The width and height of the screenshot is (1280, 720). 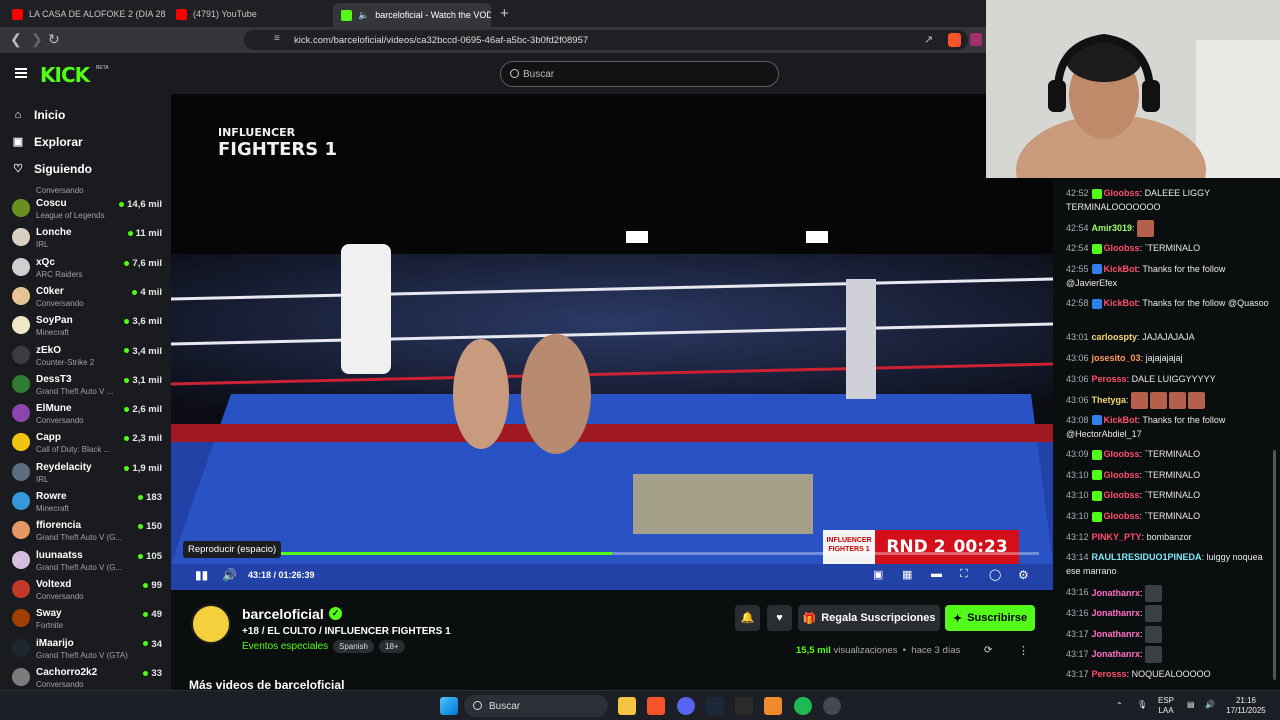 I want to click on forward-icon: ❯, so click(x=37, y=39).